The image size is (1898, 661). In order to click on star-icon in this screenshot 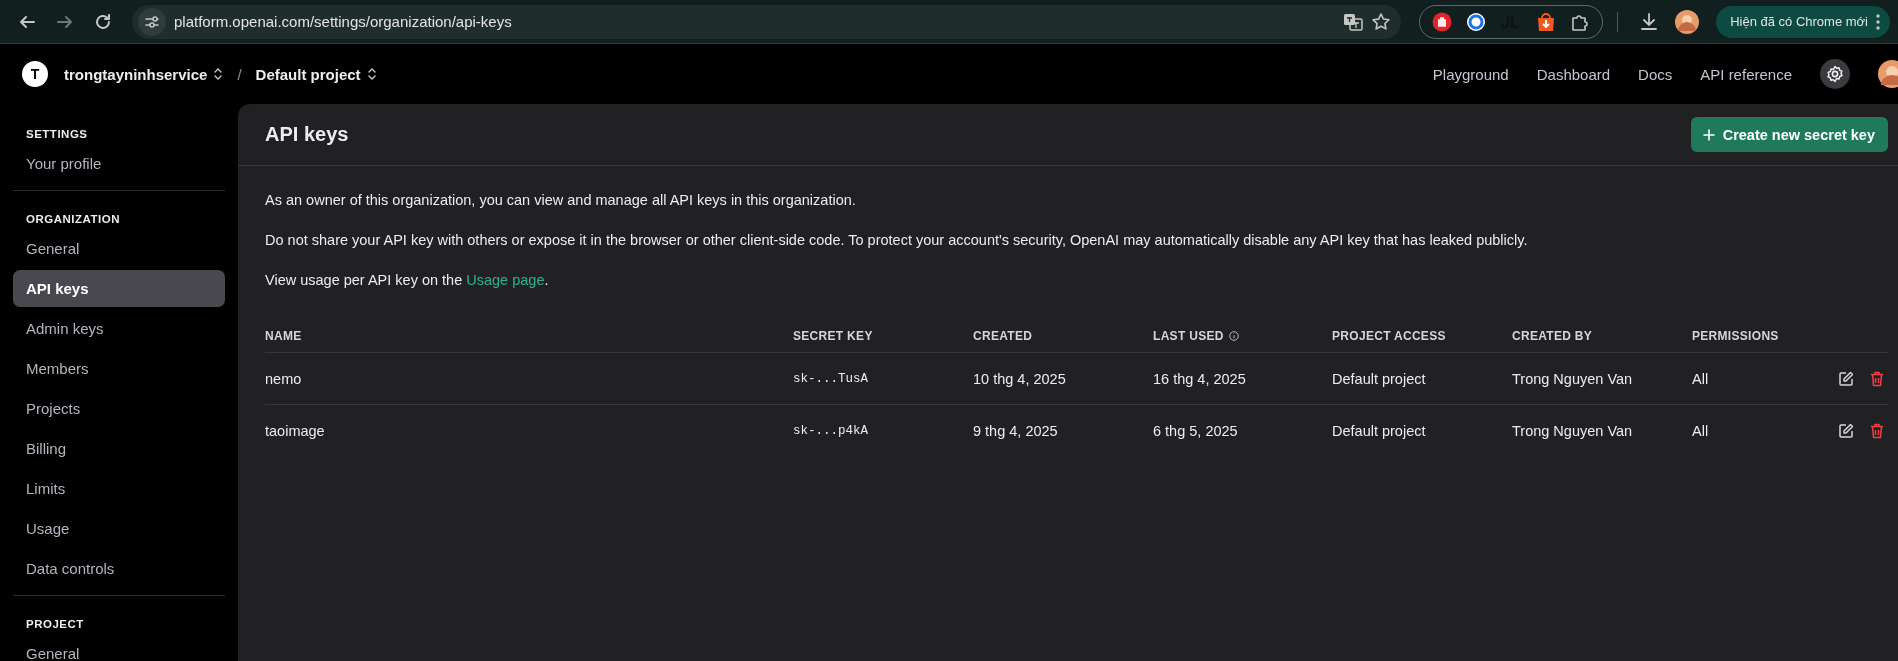, I will do `click(1381, 21)`.